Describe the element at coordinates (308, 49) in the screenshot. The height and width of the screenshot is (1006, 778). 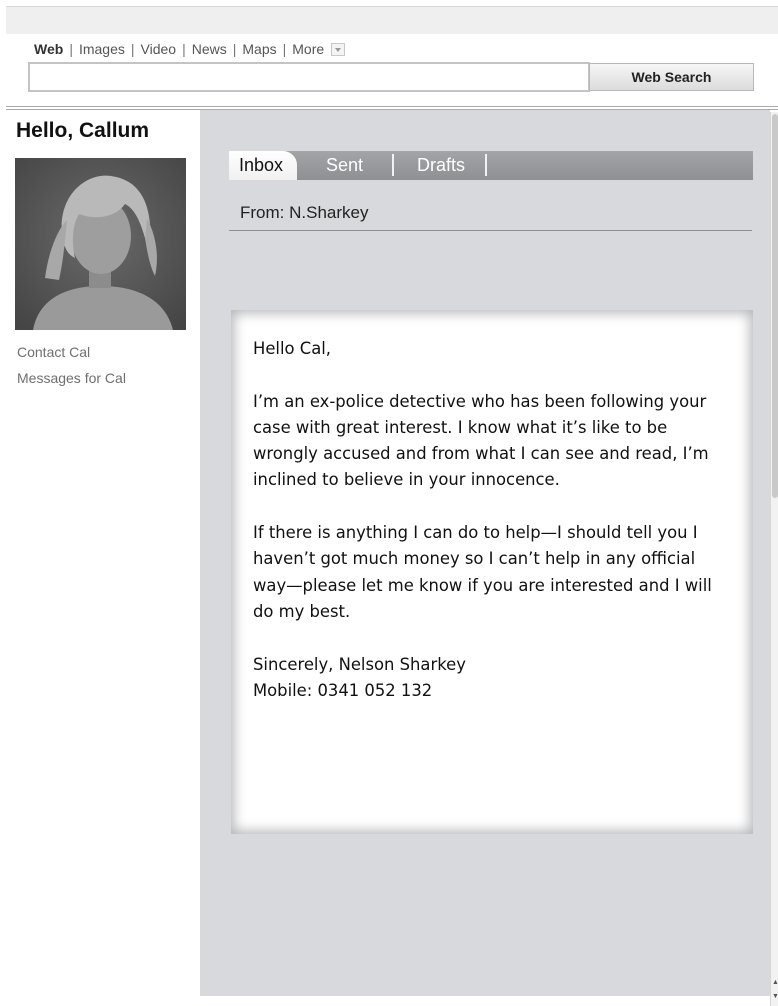
I see `nav-more: More` at that location.